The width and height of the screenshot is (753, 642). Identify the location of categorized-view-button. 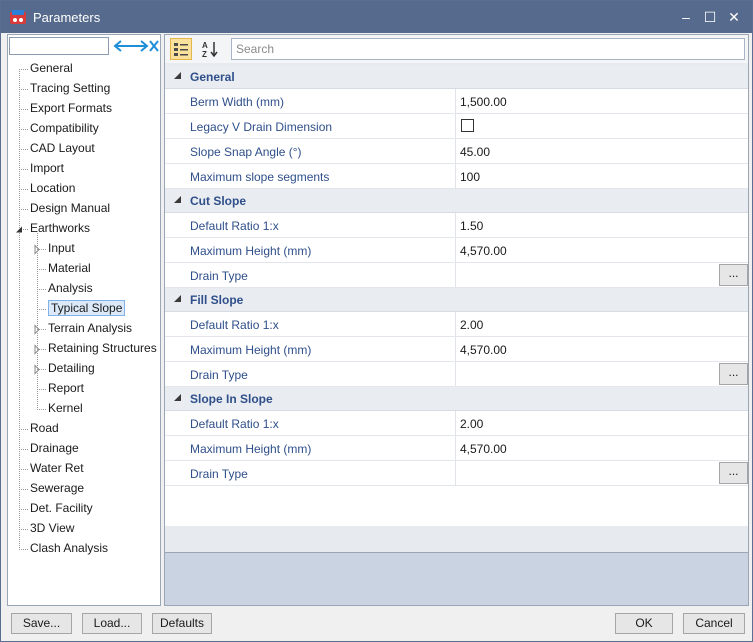
(181, 49).